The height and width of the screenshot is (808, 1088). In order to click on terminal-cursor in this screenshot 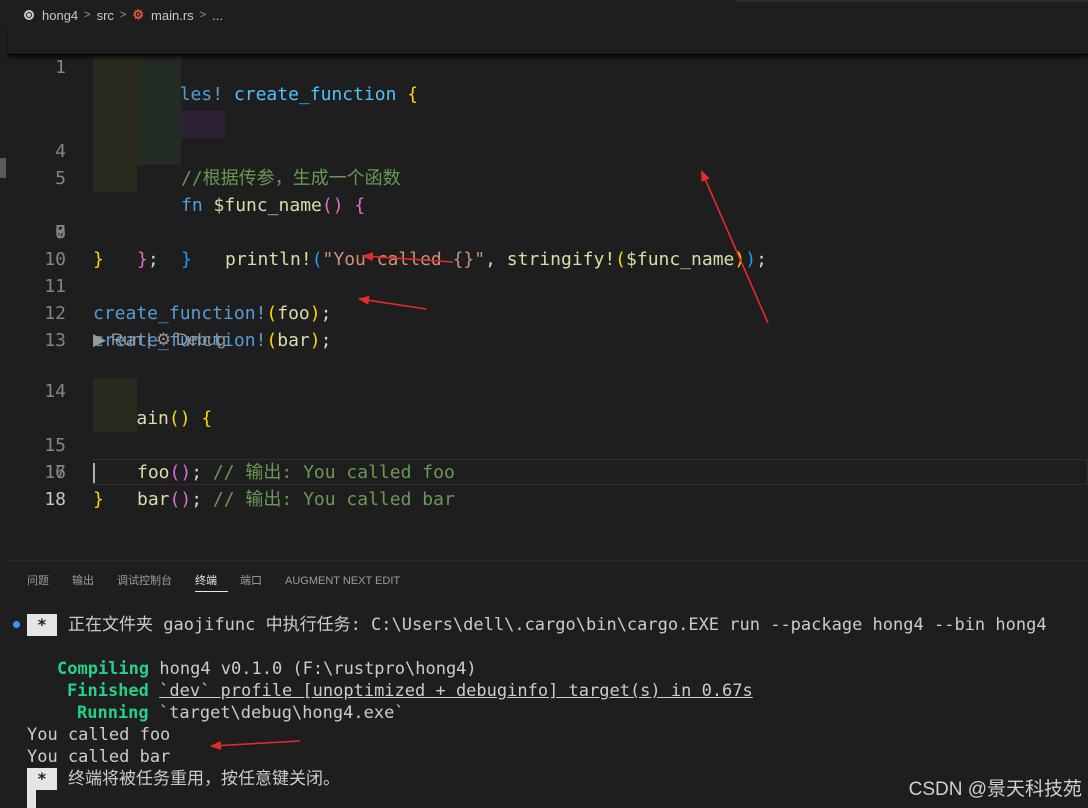, I will do `click(31, 797)`.